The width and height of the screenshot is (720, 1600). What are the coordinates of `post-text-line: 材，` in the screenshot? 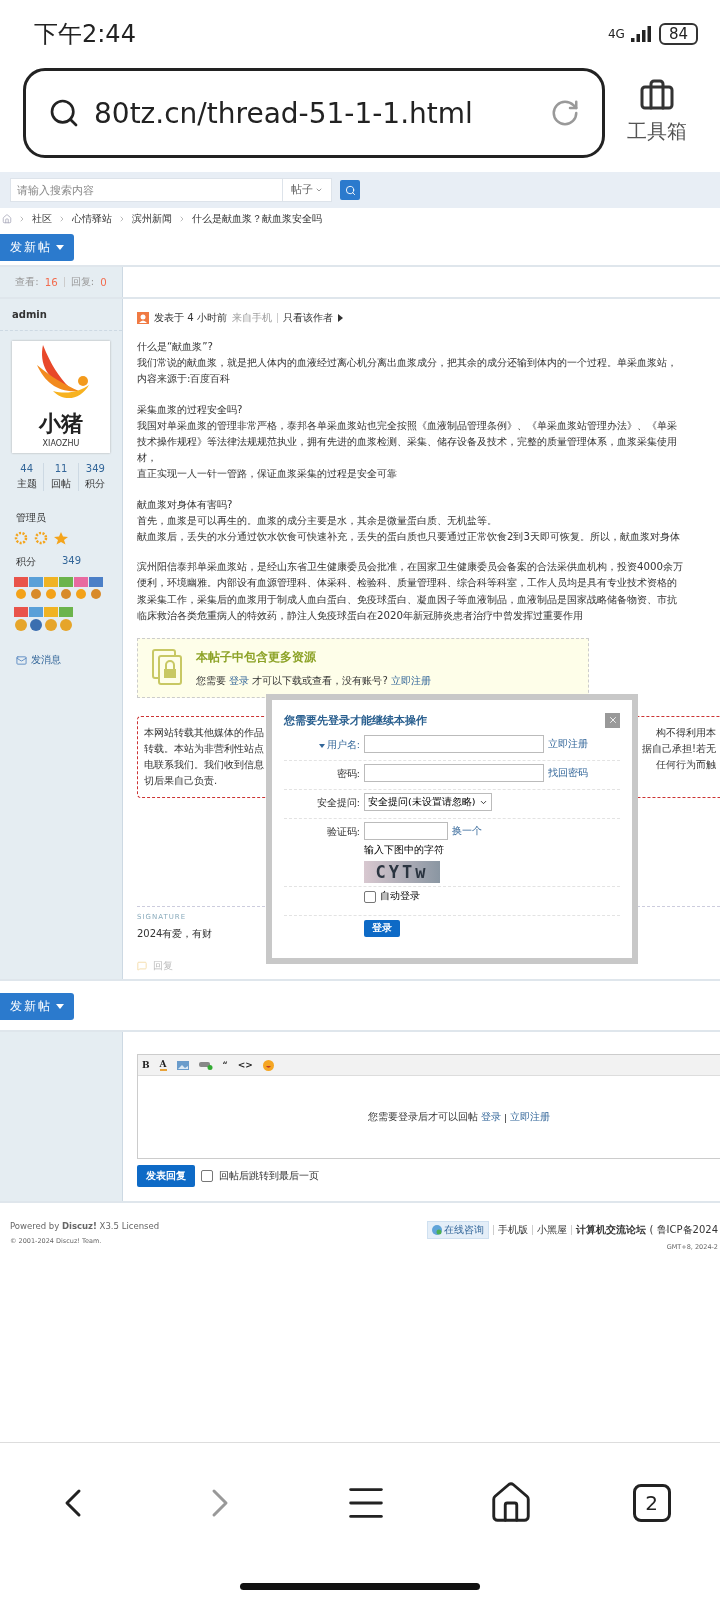 It's located at (147, 458).